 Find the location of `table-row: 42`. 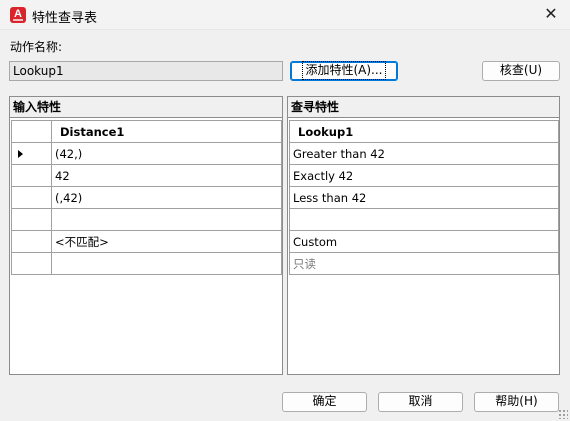

table-row: 42 is located at coordinates (146, 175).